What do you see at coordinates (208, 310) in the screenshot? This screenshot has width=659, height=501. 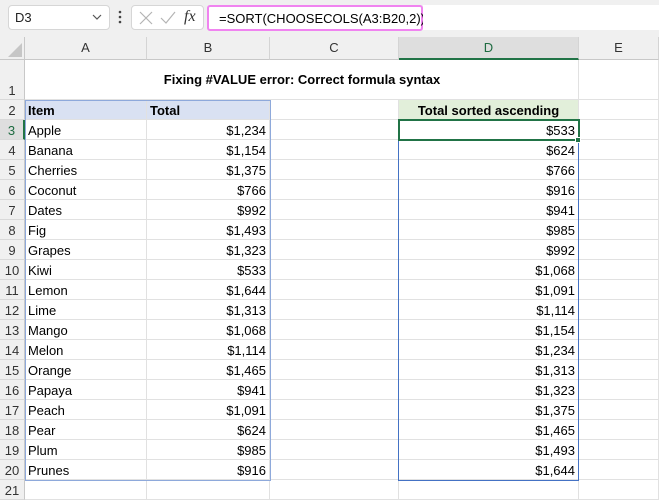 I see `cell-b12: $1,313` at bounding box center [208, 310].